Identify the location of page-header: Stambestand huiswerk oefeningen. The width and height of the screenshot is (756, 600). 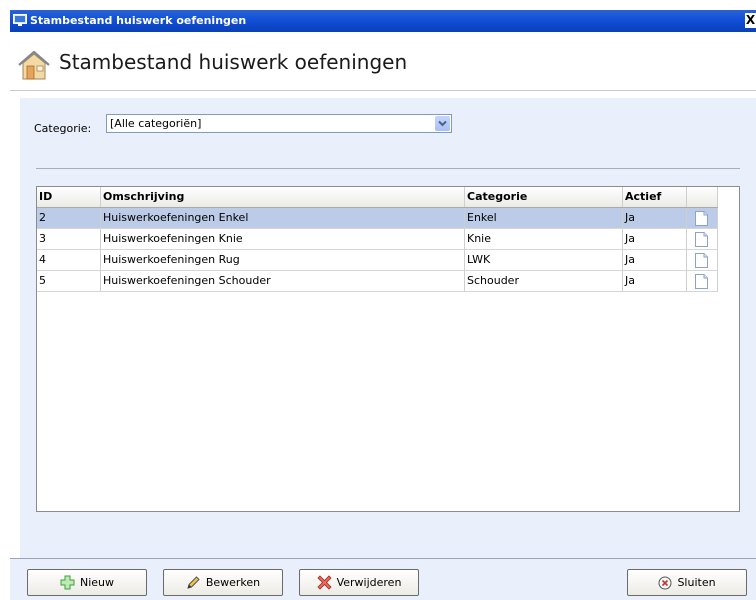
(383, 61).